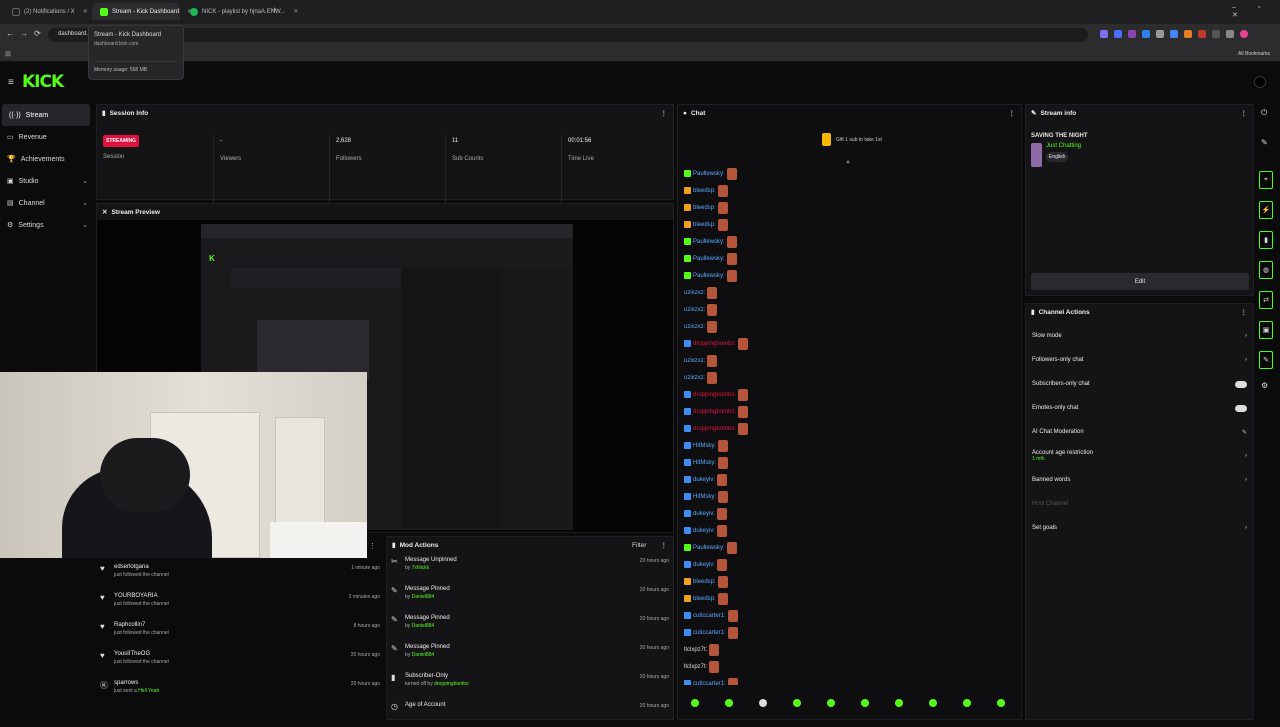 The height and width of the screenshot is (727, 1280). I want to click on channel-action-row: Set goals ›, so click(1139, 528).